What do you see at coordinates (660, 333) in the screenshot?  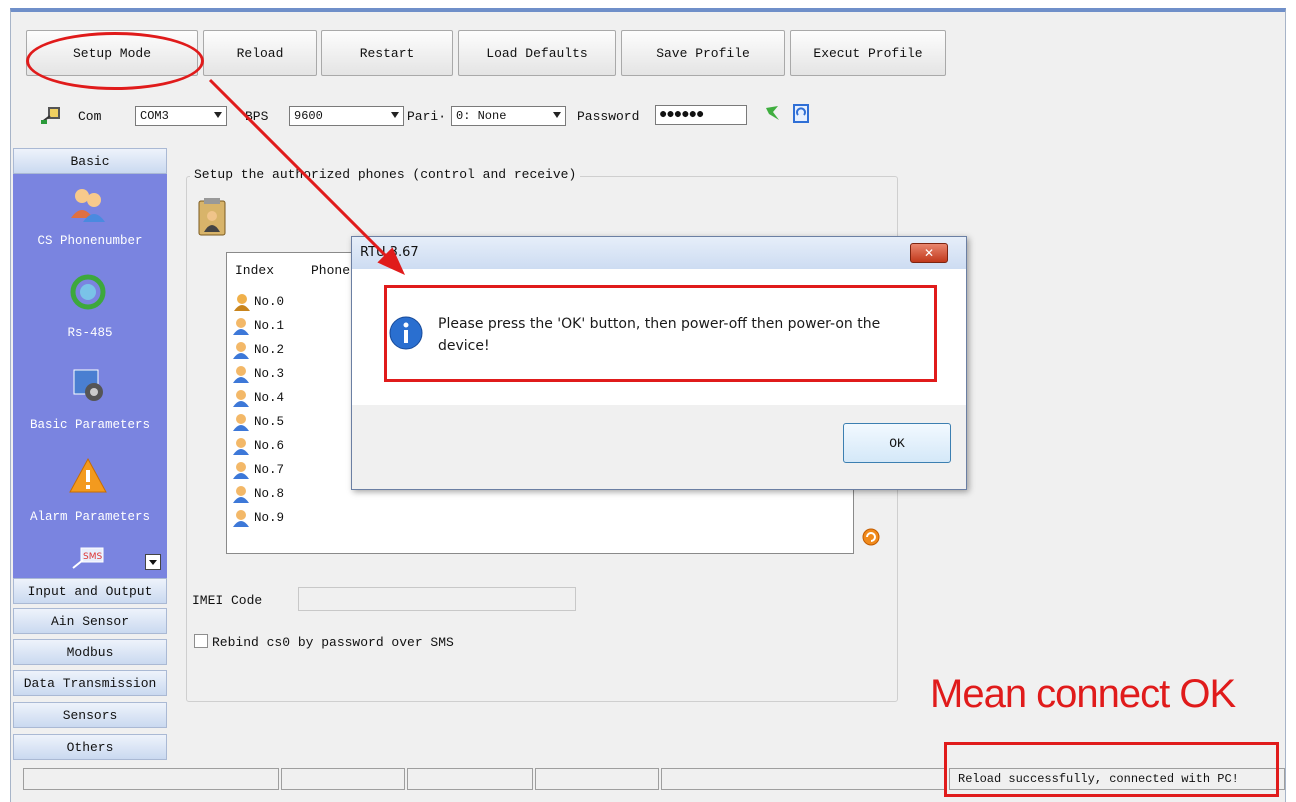 I see `annotation-message-box` at bounding box center [660, 333].